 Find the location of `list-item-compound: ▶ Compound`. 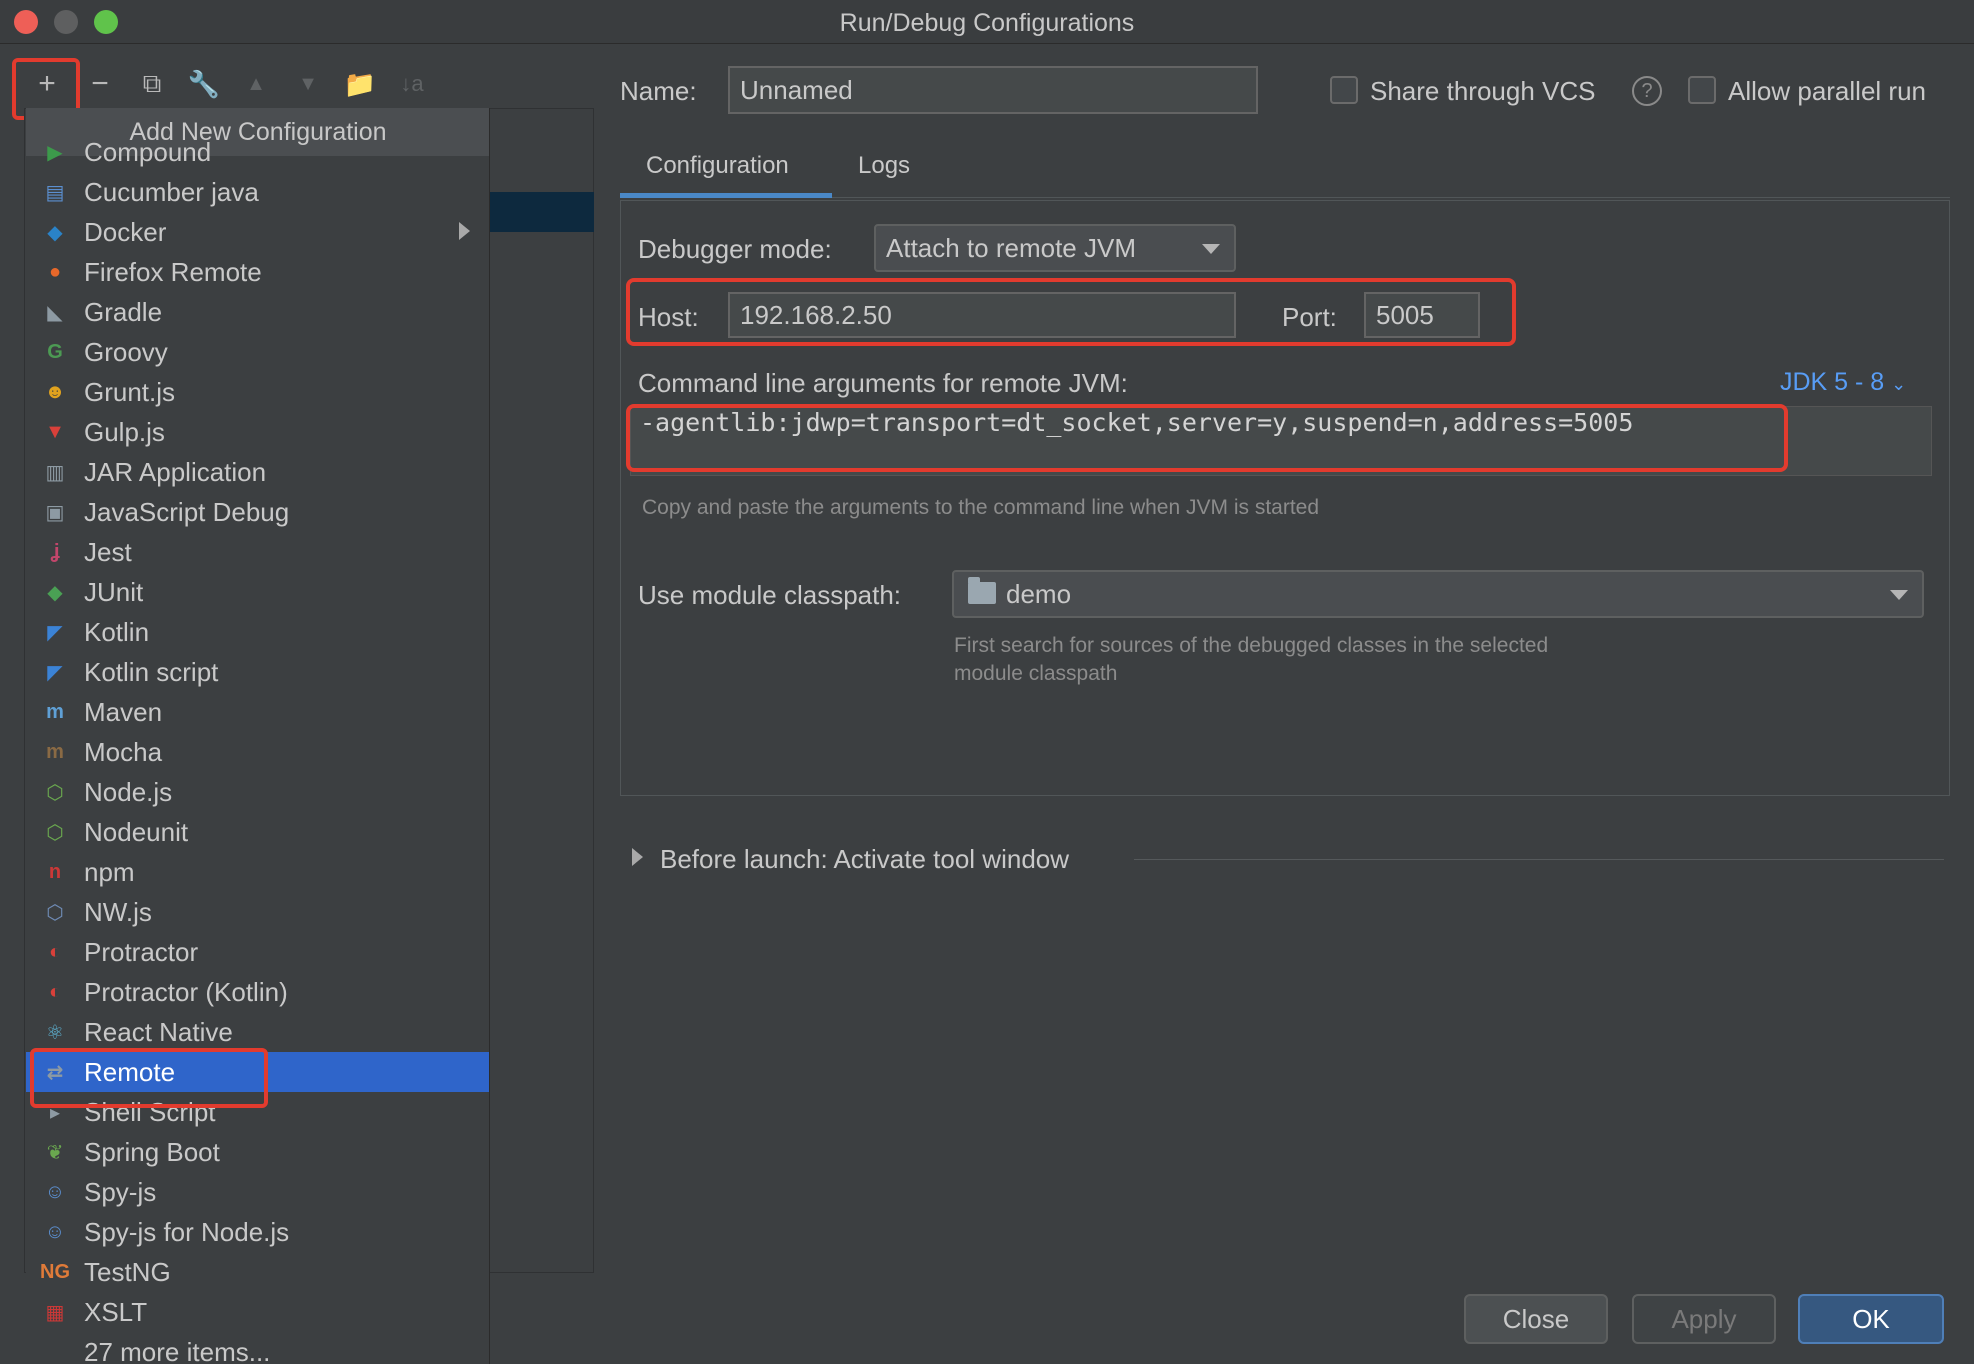

list-item-compound: ▶ Compound is located at coordinates (257, 152).